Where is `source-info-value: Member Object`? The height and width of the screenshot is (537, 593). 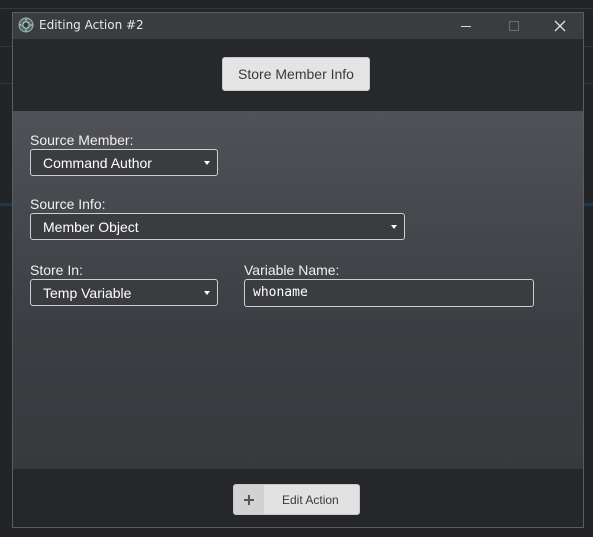
source-info-value: Member Object is located at coordinates (91, 227).